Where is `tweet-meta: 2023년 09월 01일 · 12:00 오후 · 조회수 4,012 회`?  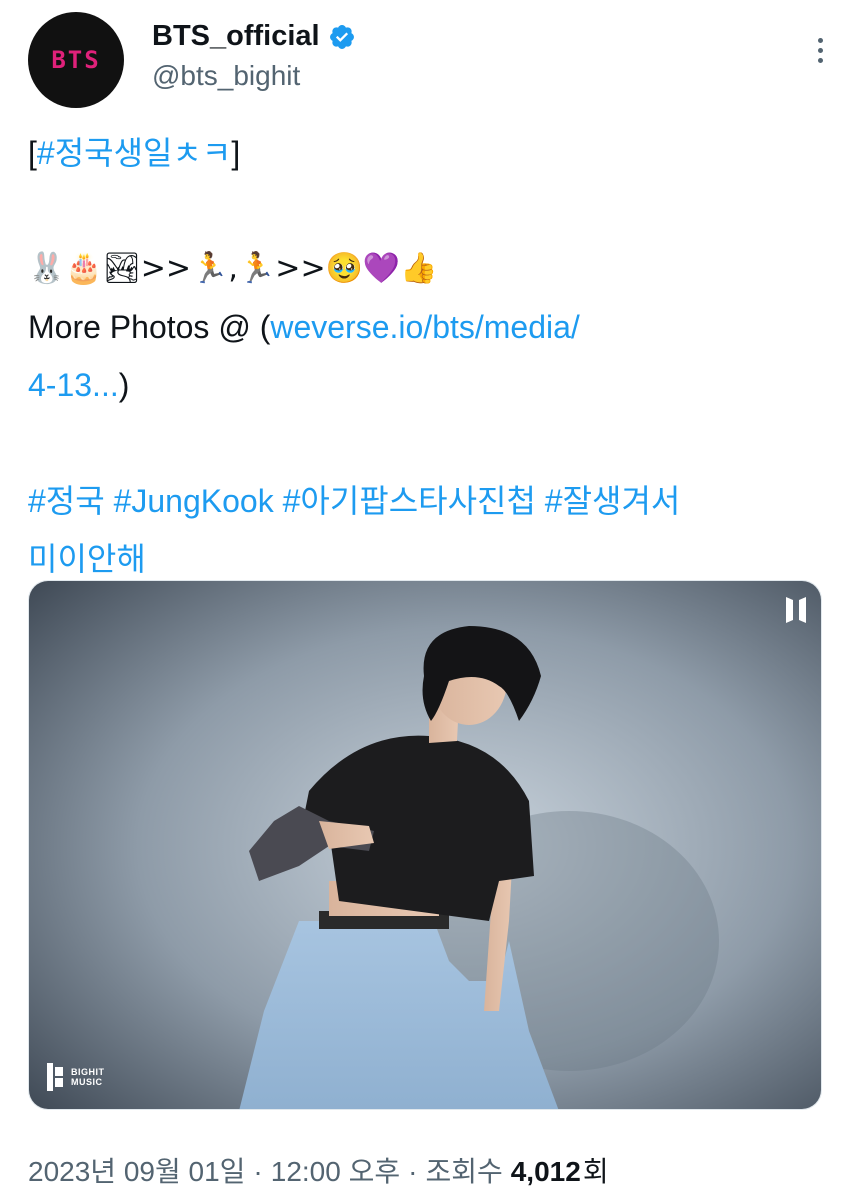 tweet-meta: 2023년 09월 01일 · 12:00 오후 · 조회수 4,012 회 is located at coordinates (318, 1170).